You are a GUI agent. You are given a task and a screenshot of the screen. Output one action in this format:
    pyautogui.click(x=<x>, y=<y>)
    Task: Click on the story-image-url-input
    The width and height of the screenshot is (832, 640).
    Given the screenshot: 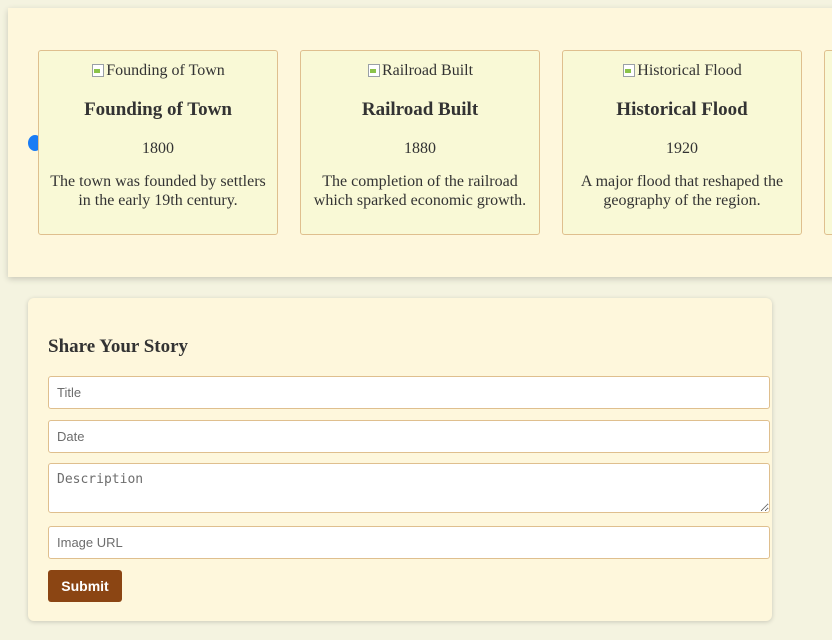 What is the action you would take?
    pyautogui.click(x=409, y=542)
    